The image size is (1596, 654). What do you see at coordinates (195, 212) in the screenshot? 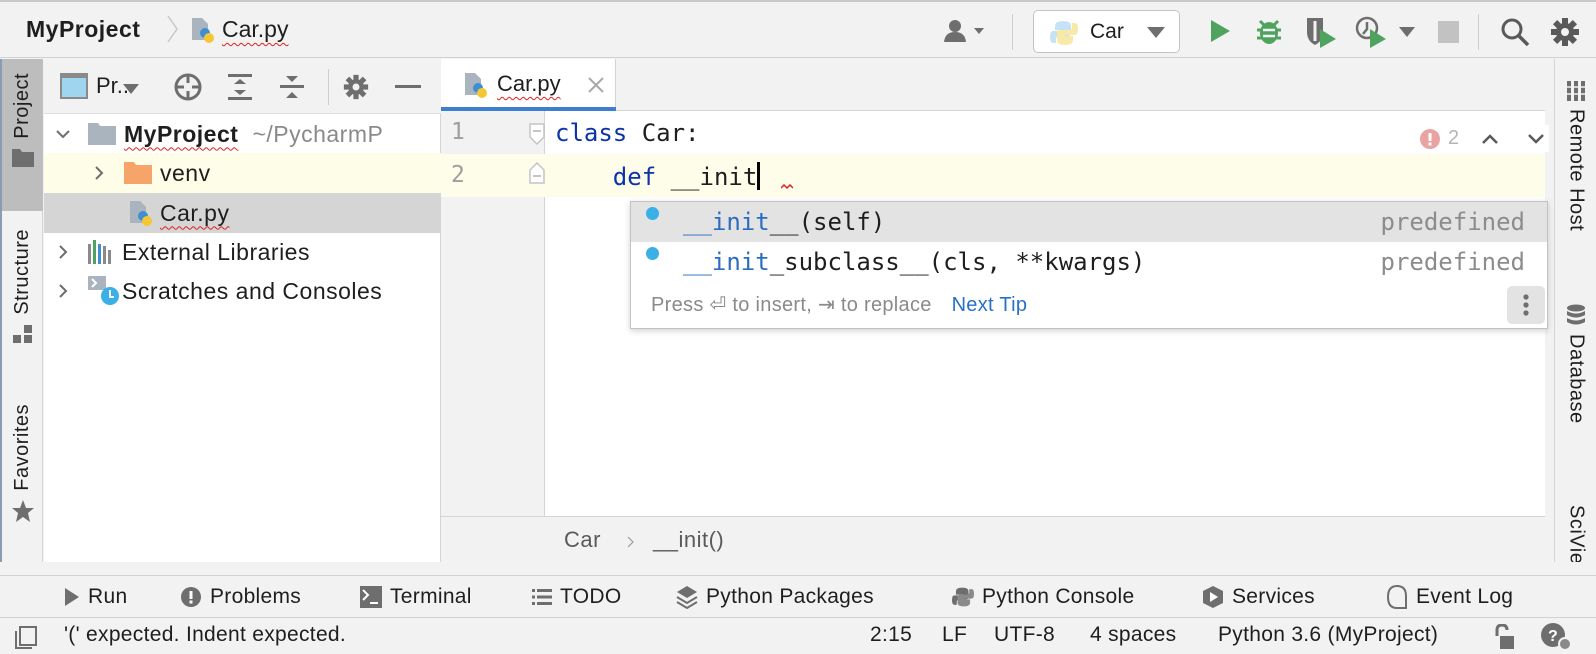
I see `tree-item-label: Car.py` at bounding box center [195, 212].